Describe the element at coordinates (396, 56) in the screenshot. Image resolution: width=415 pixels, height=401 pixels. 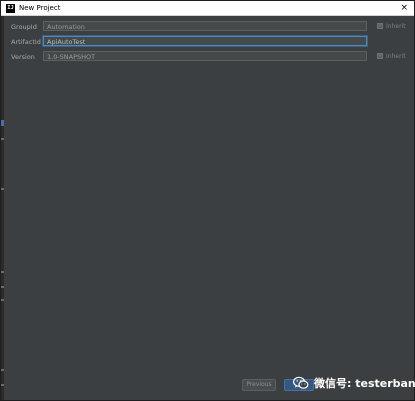
I see `version-inherit-label: Inherit` at that location.